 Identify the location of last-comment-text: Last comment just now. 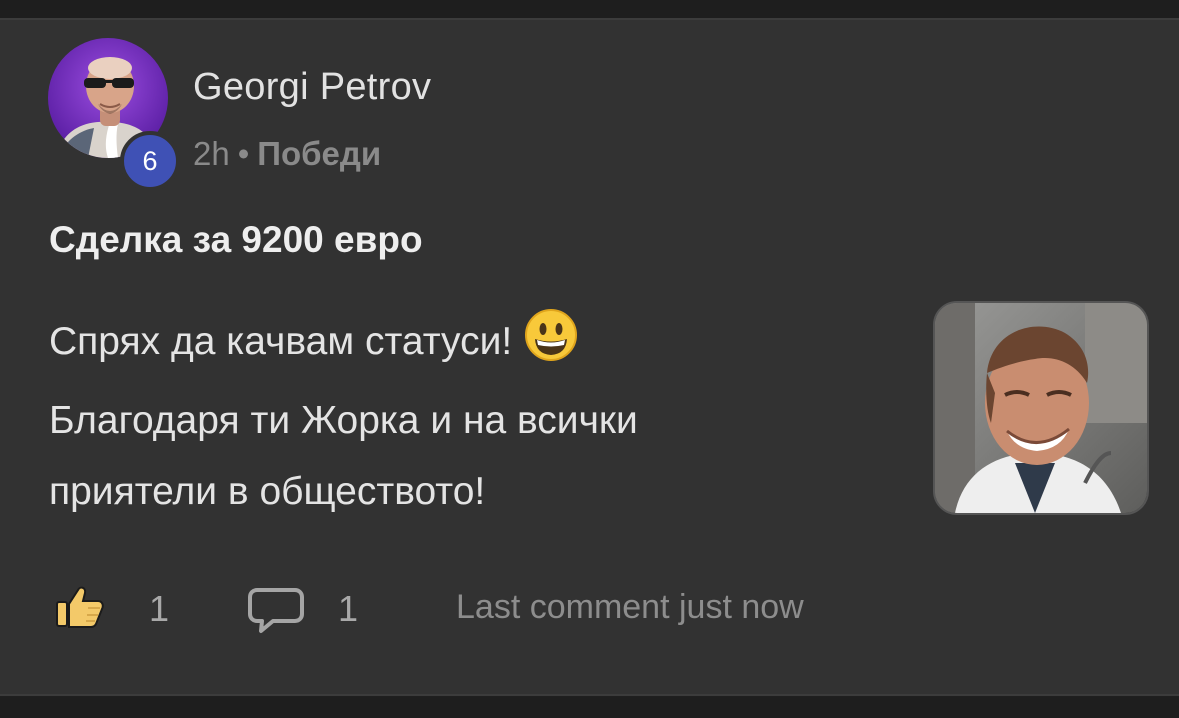
(630, 607).